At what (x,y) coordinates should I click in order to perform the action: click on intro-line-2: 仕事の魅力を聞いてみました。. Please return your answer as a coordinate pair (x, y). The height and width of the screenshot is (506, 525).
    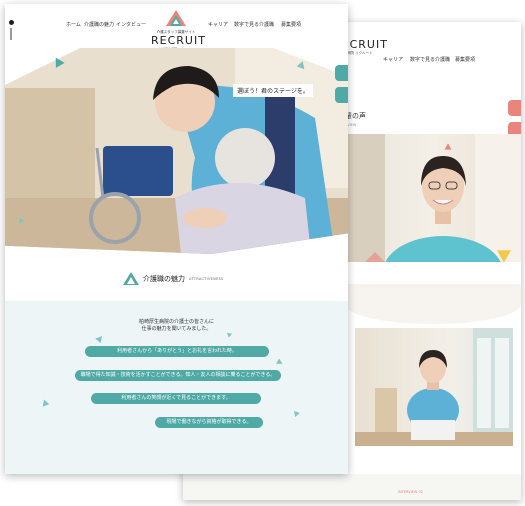
    Looking at the image, I should click on (176, 329).